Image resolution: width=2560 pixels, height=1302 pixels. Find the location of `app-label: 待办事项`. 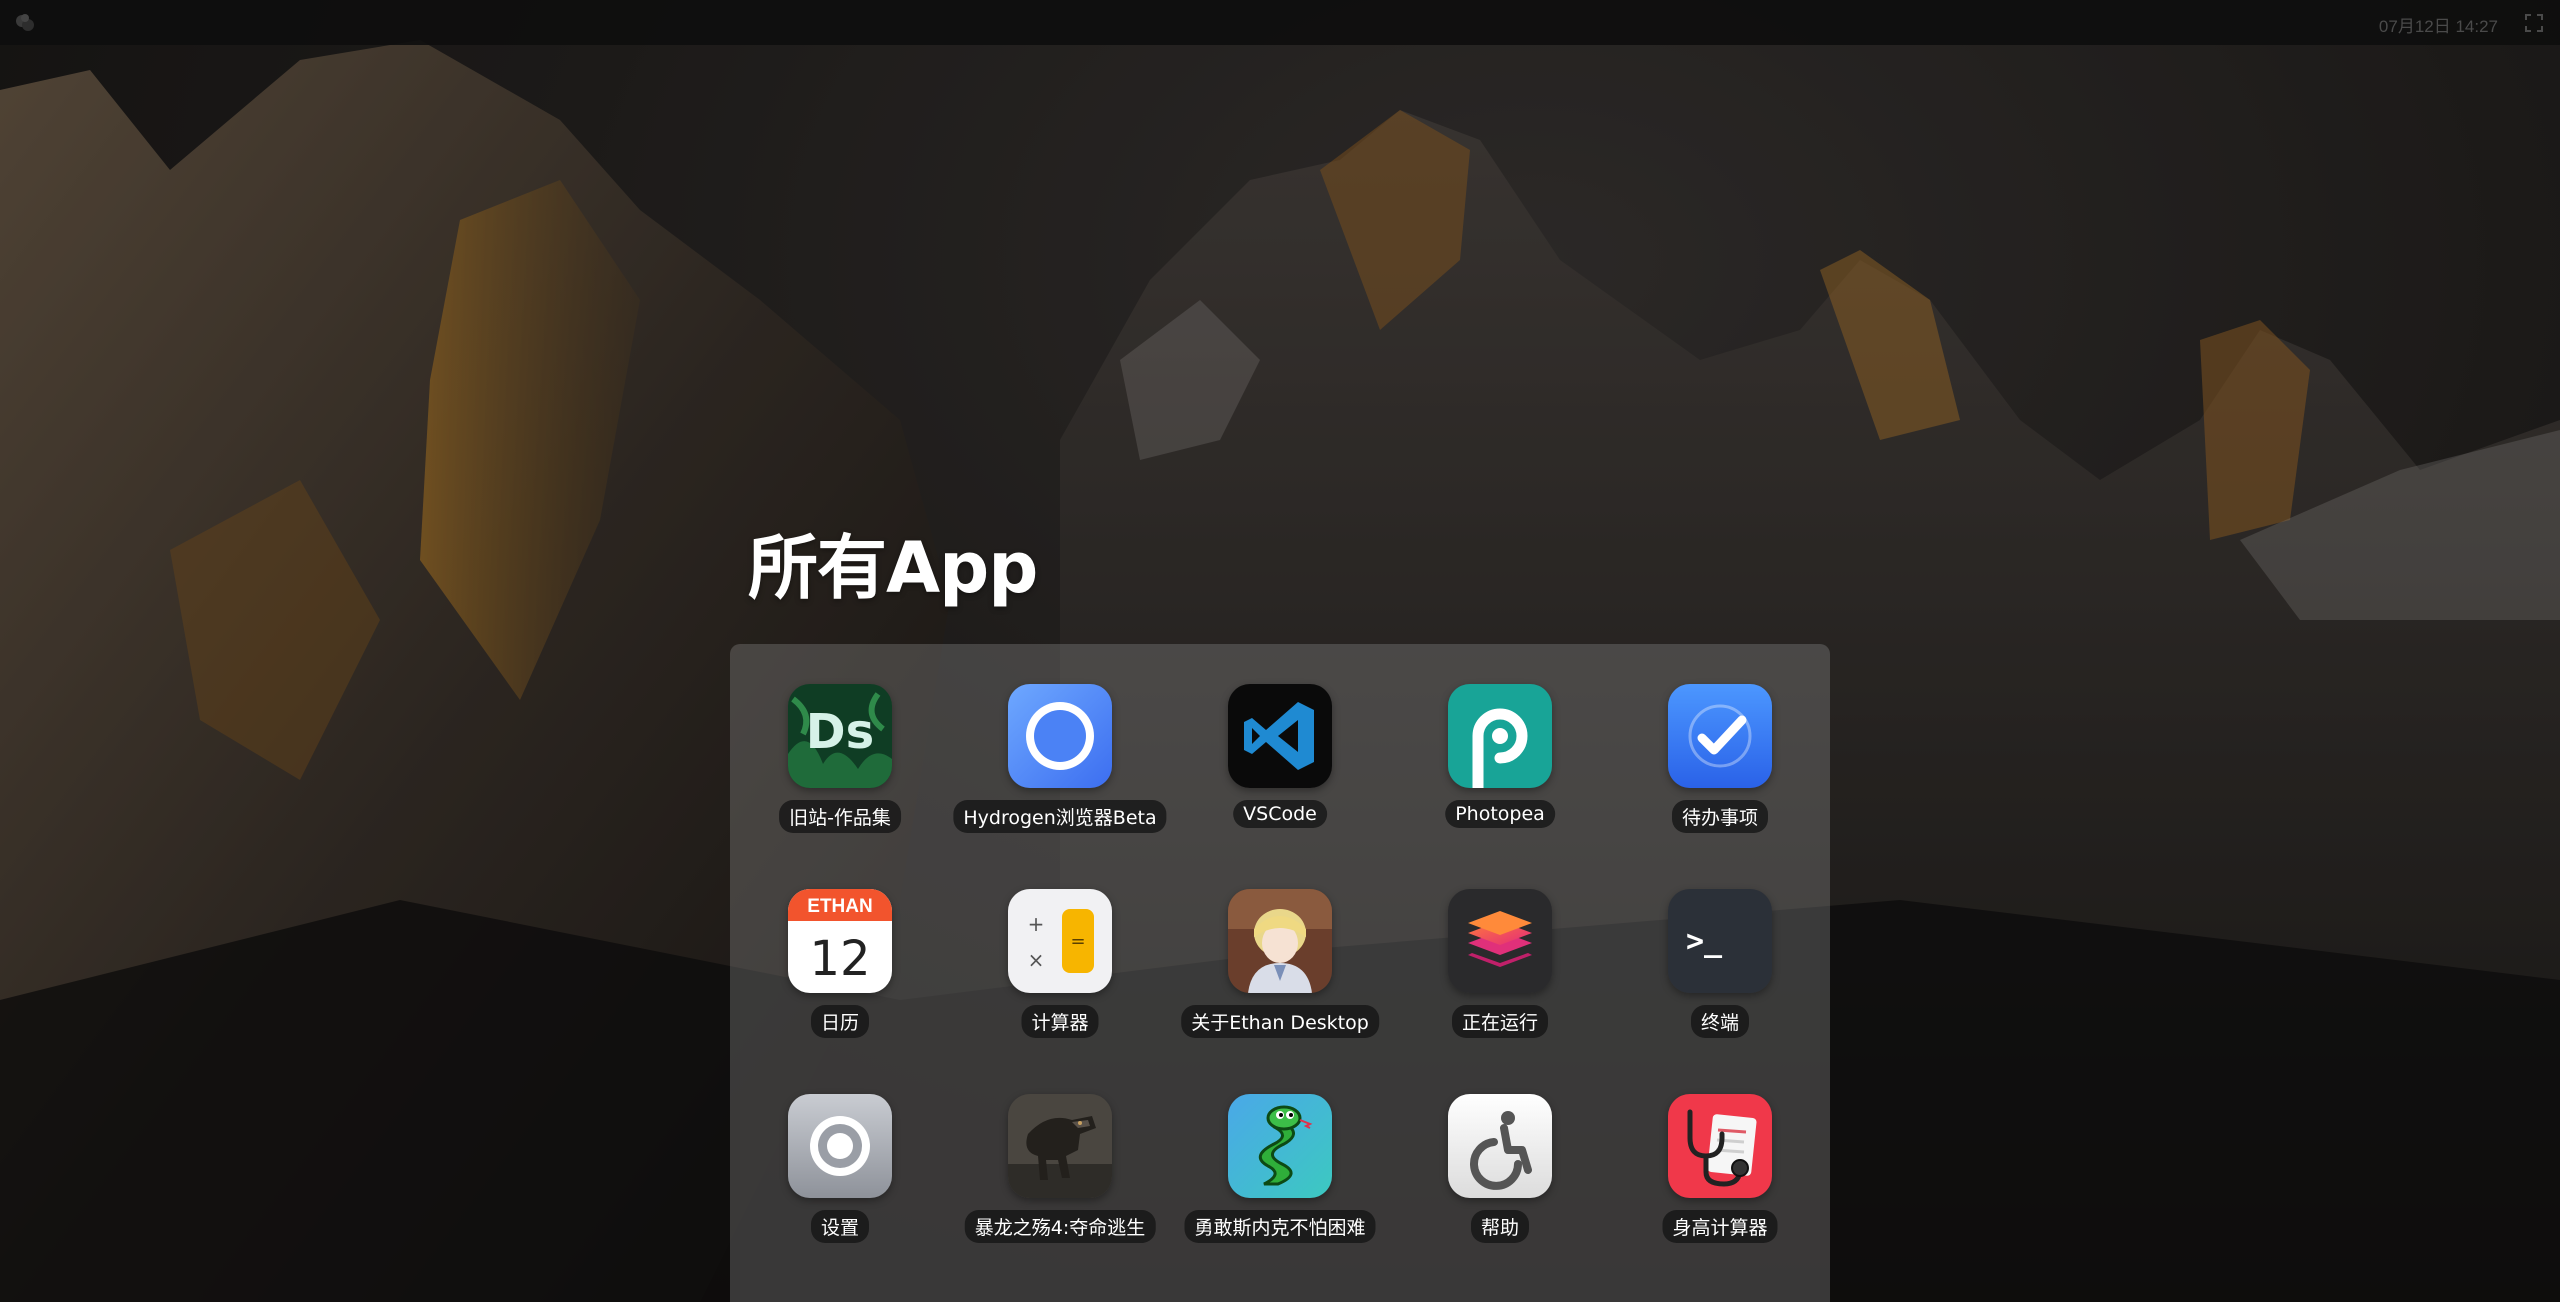

app-label: 待办事项 is located at coordinates (1720, 816).